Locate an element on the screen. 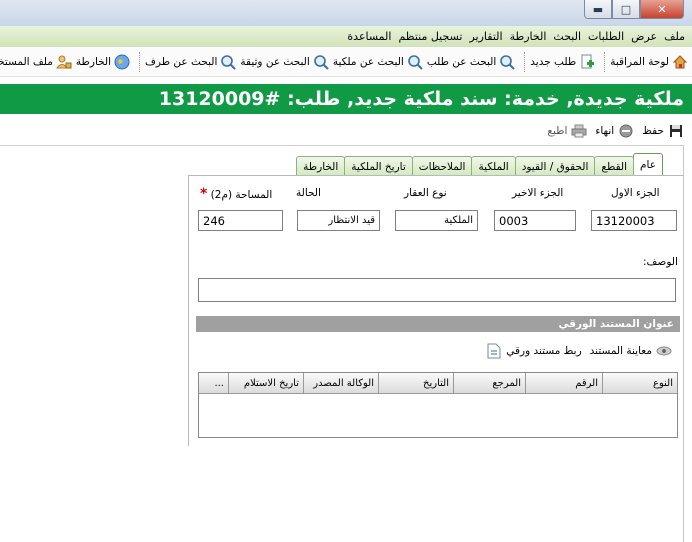 This screenshot has width=692, height=542. menu-regular-registration: تسجيل منتظم is located at coordinates (430, 36).